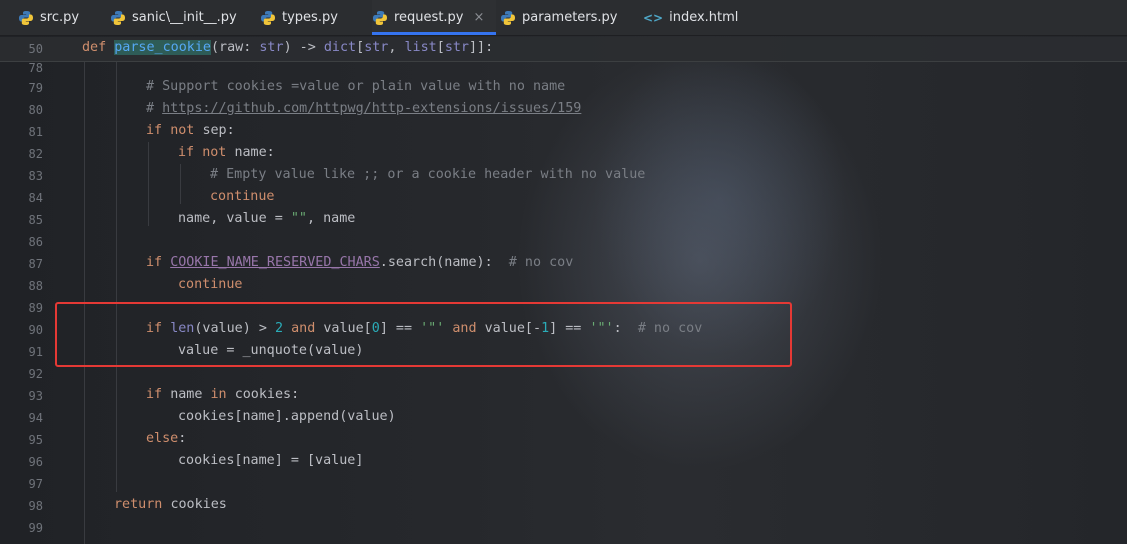 Image resolution: width=1127 pixels, height=544 pixels. What do you see at coordinates (35, 506) in the screenshot?
I see `line-number: 98` at bounding box center [35, 506].